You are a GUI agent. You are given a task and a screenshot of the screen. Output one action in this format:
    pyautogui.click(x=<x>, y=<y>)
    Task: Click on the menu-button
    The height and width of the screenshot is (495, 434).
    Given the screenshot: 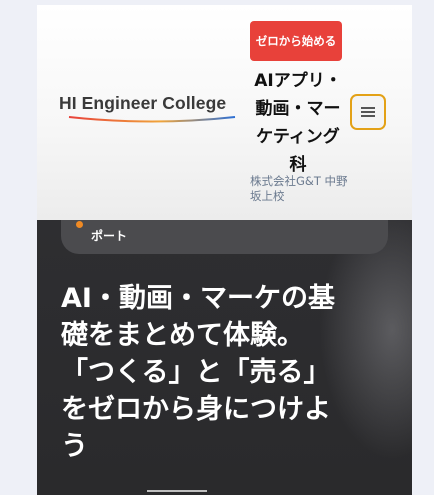 What is the action you would take?
    pyautogui.click(x=368, y=112)
    